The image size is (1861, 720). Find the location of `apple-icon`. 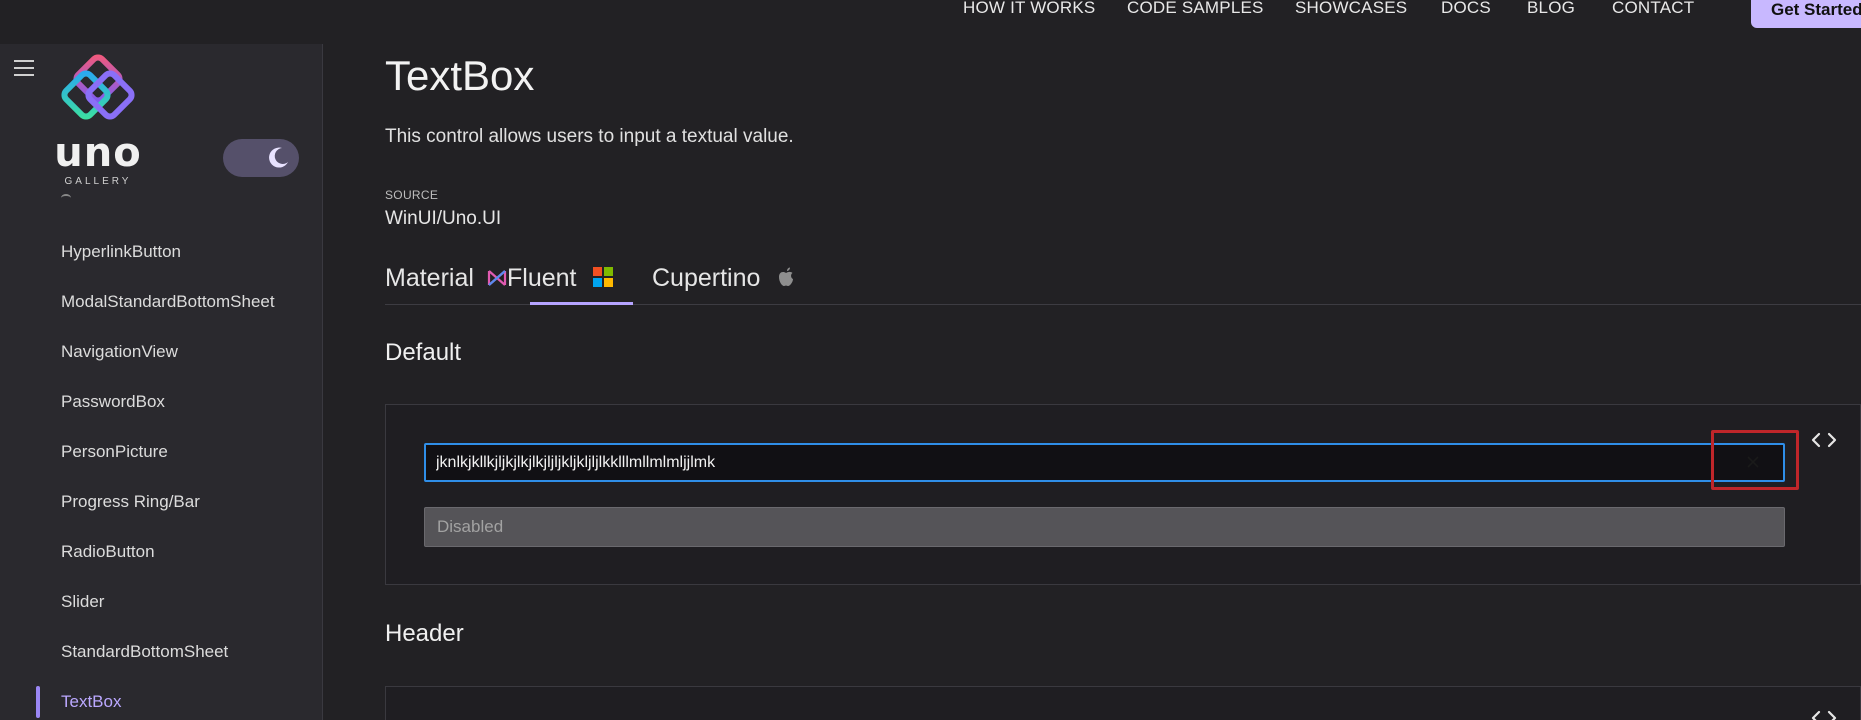

apple-icon is located at coordinates (786, 276).